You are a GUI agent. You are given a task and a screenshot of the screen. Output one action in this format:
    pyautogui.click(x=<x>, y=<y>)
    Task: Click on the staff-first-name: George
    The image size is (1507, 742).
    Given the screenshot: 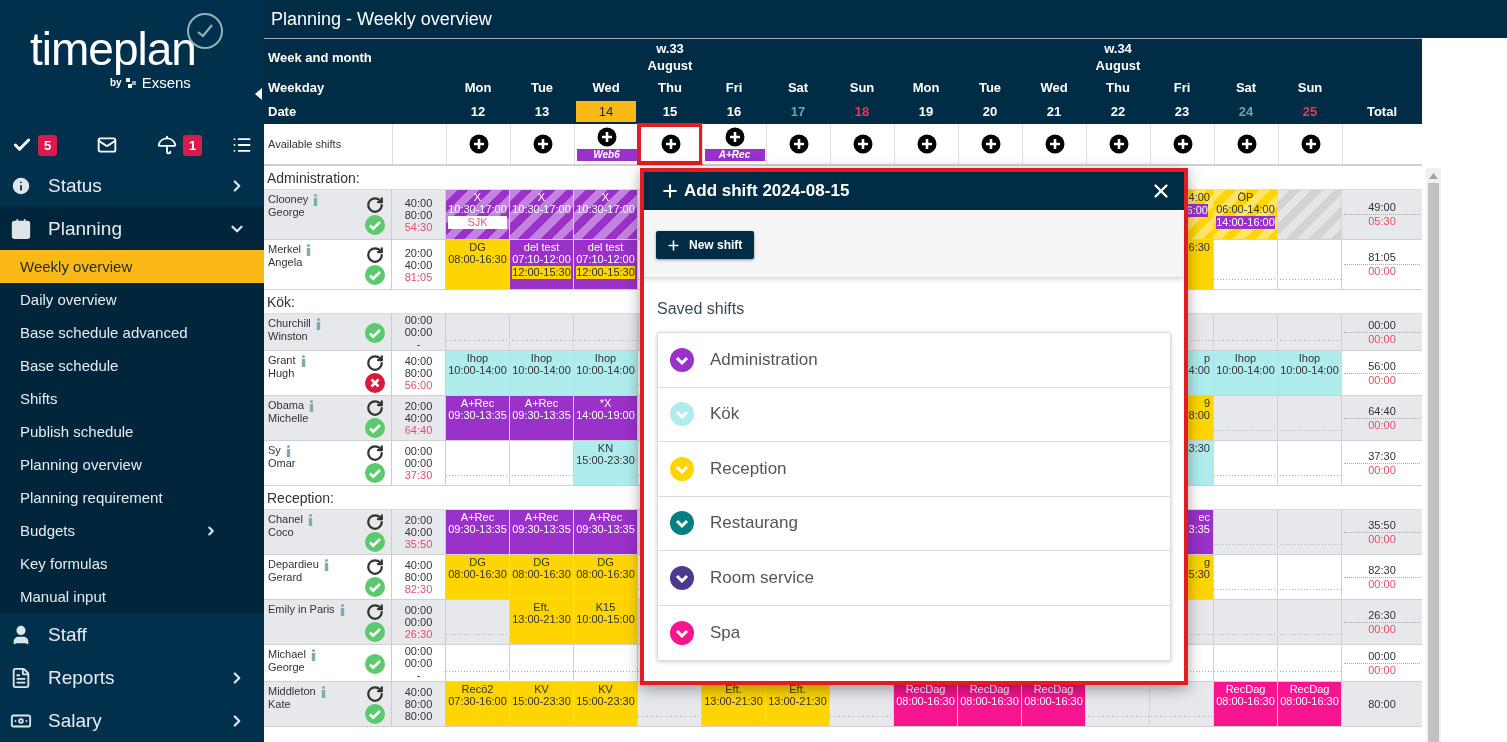 What is the action you would take?
    pyautogui.click(x=287, y=667)
    